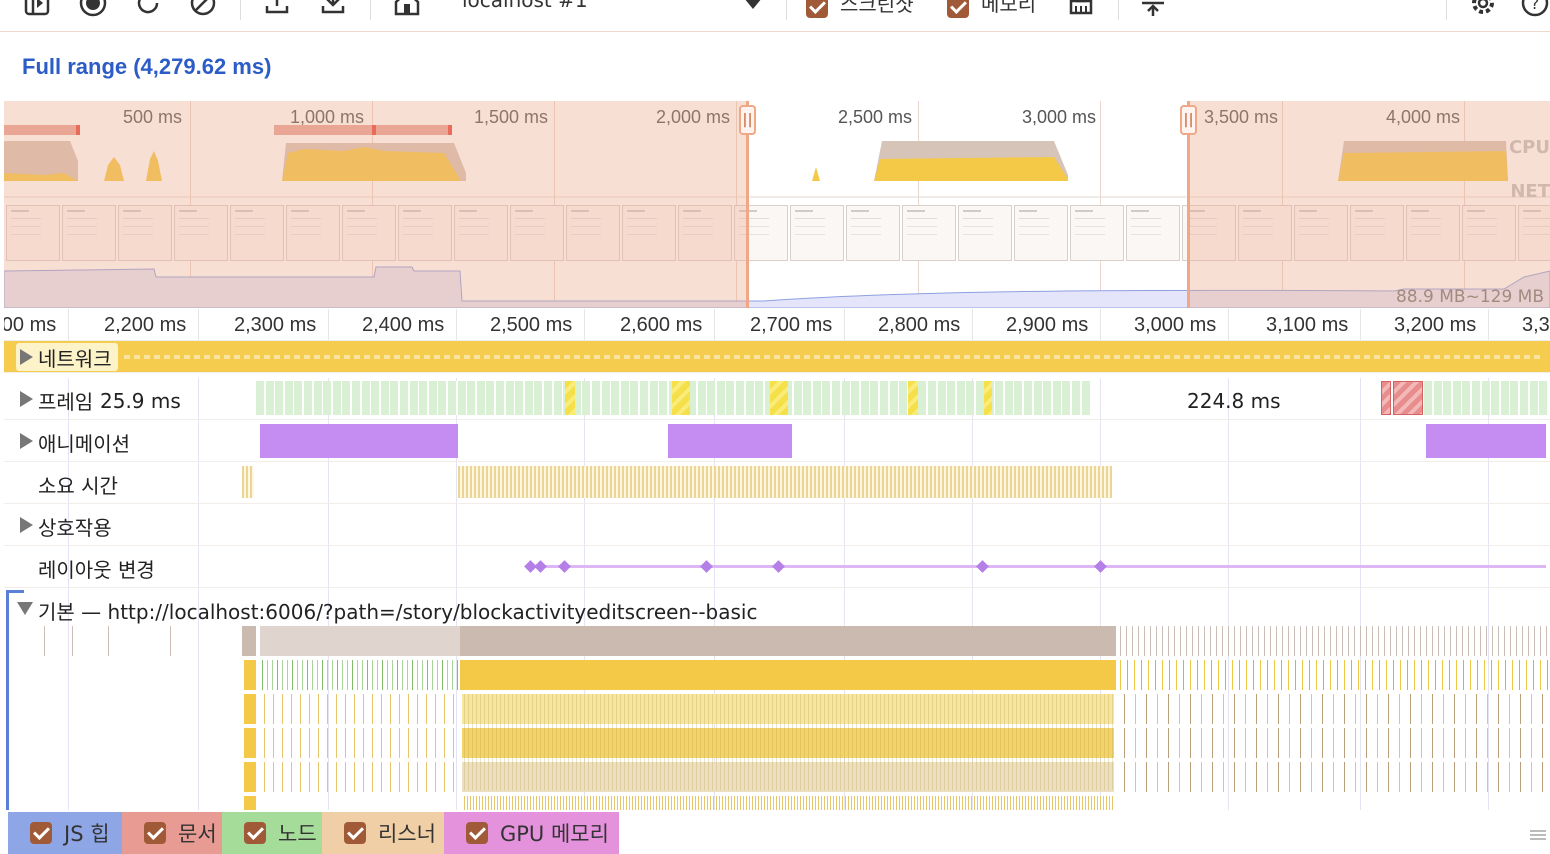 This screenshot has width=1550, height=854. Describe the element at coordinates (617, 9) in the screenshot. I see `target-select: localhost #1` at that location.